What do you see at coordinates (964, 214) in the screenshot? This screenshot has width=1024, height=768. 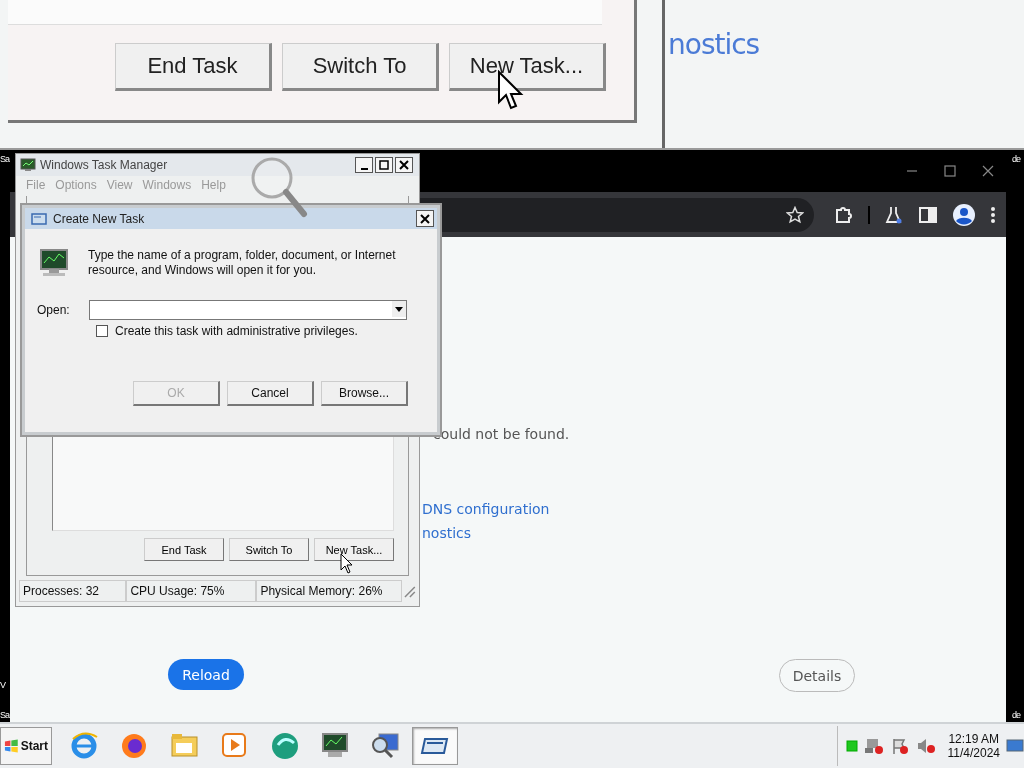 I see `avatar-icon` at bounding box center [964, 214].